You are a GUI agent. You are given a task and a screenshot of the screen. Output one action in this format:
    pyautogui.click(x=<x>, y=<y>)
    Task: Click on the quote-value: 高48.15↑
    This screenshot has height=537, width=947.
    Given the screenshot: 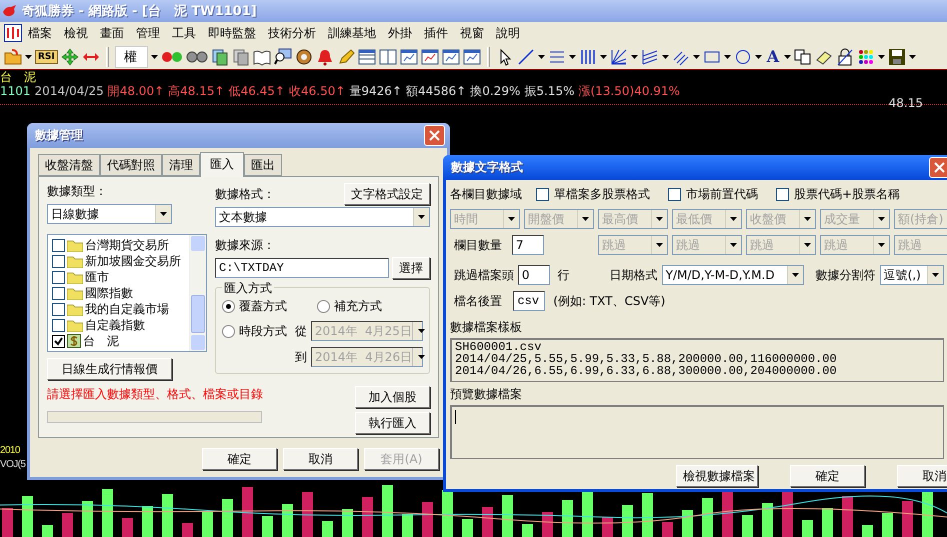 What is the action you would take?
    pyautogui.click(x=196, y=91)
    